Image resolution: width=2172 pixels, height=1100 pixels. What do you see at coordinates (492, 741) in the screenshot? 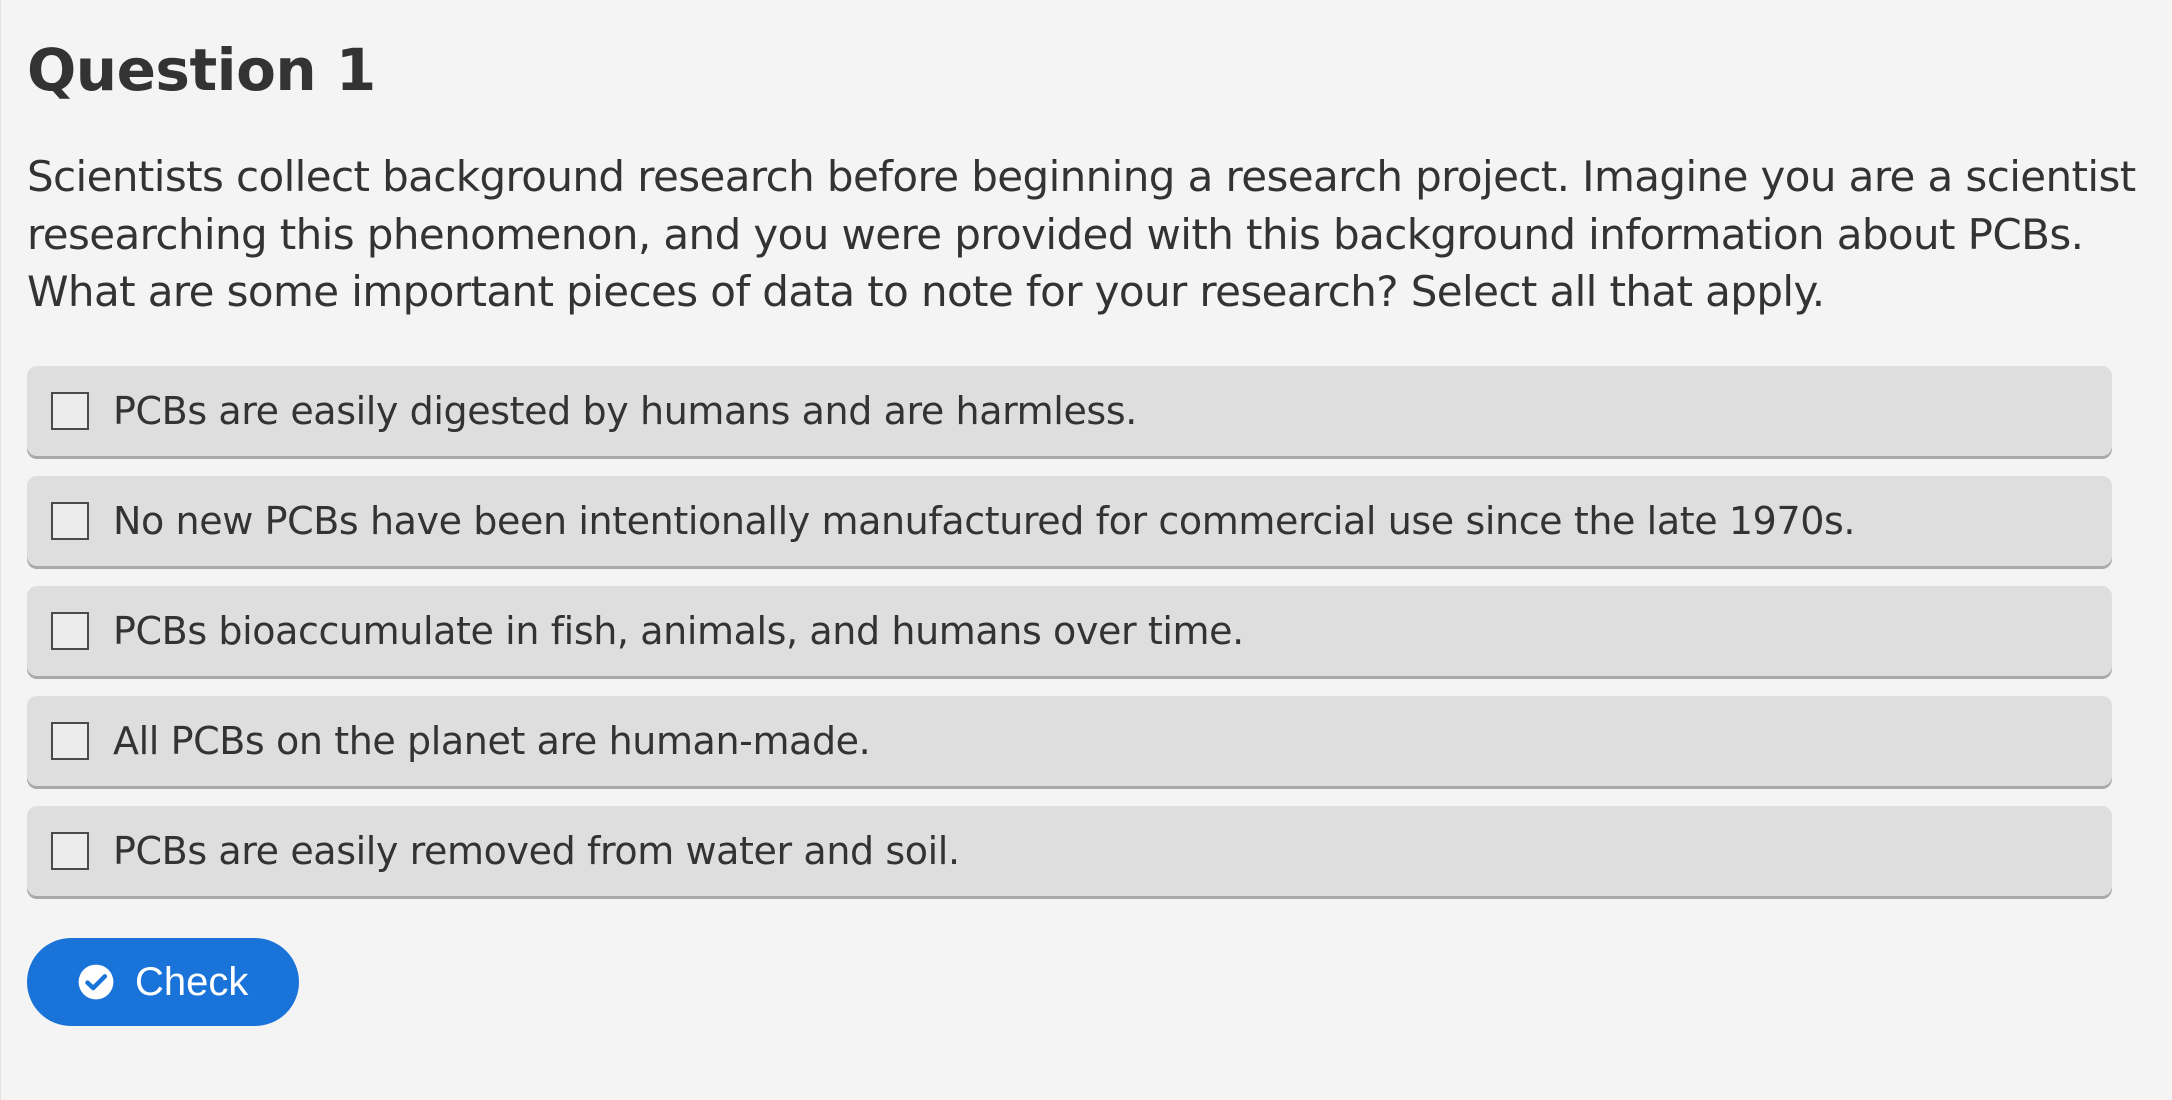
I see `answer-option-label: All PCBs on the planet are human-made.` at bounding box center [492, 741].